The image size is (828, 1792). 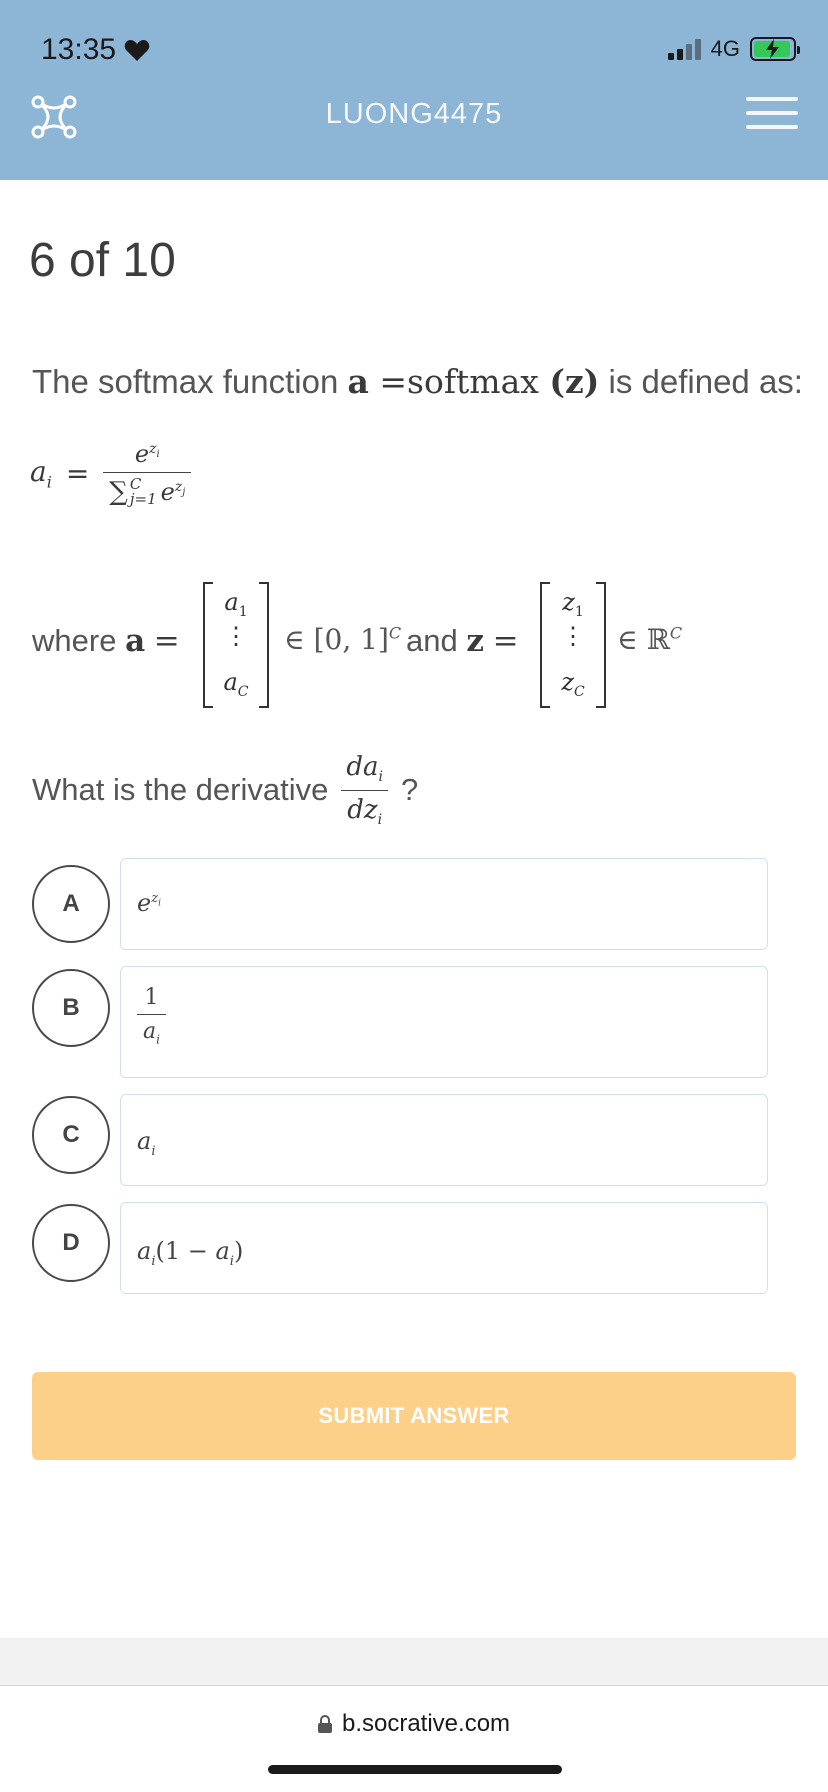 What do you see at coordinates (71, 1135) in the screenshot?
I see `option-c-letter: C` at bounding box center [71, 1135].